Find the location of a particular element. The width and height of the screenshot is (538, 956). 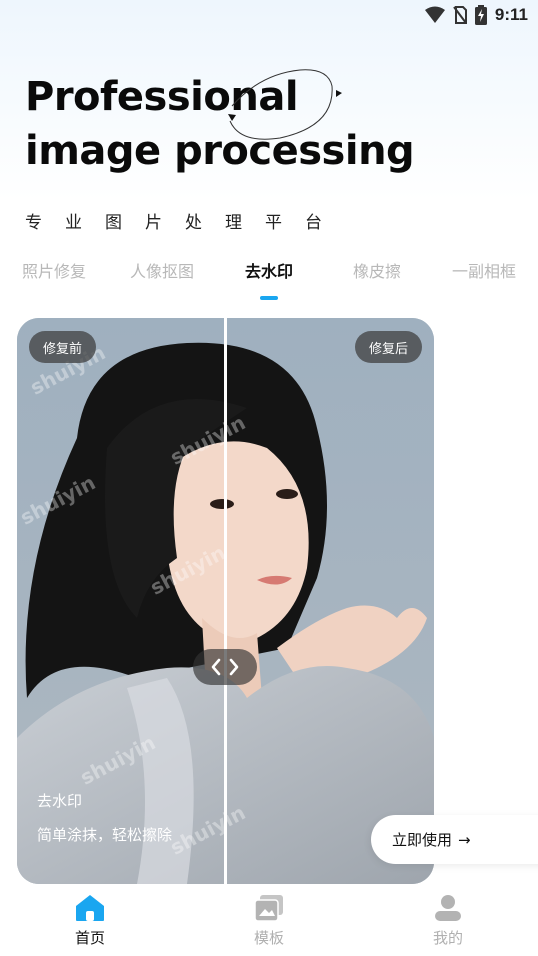

compare-slider-handle is located at coordinates (225, 667).